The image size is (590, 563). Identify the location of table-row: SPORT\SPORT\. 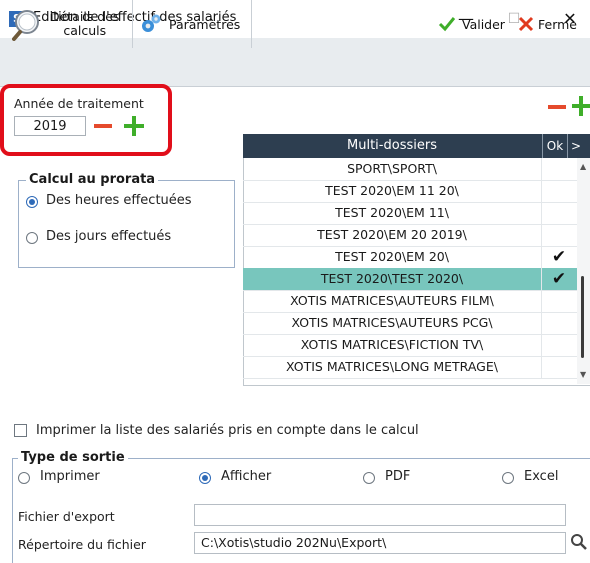
(410, 169).